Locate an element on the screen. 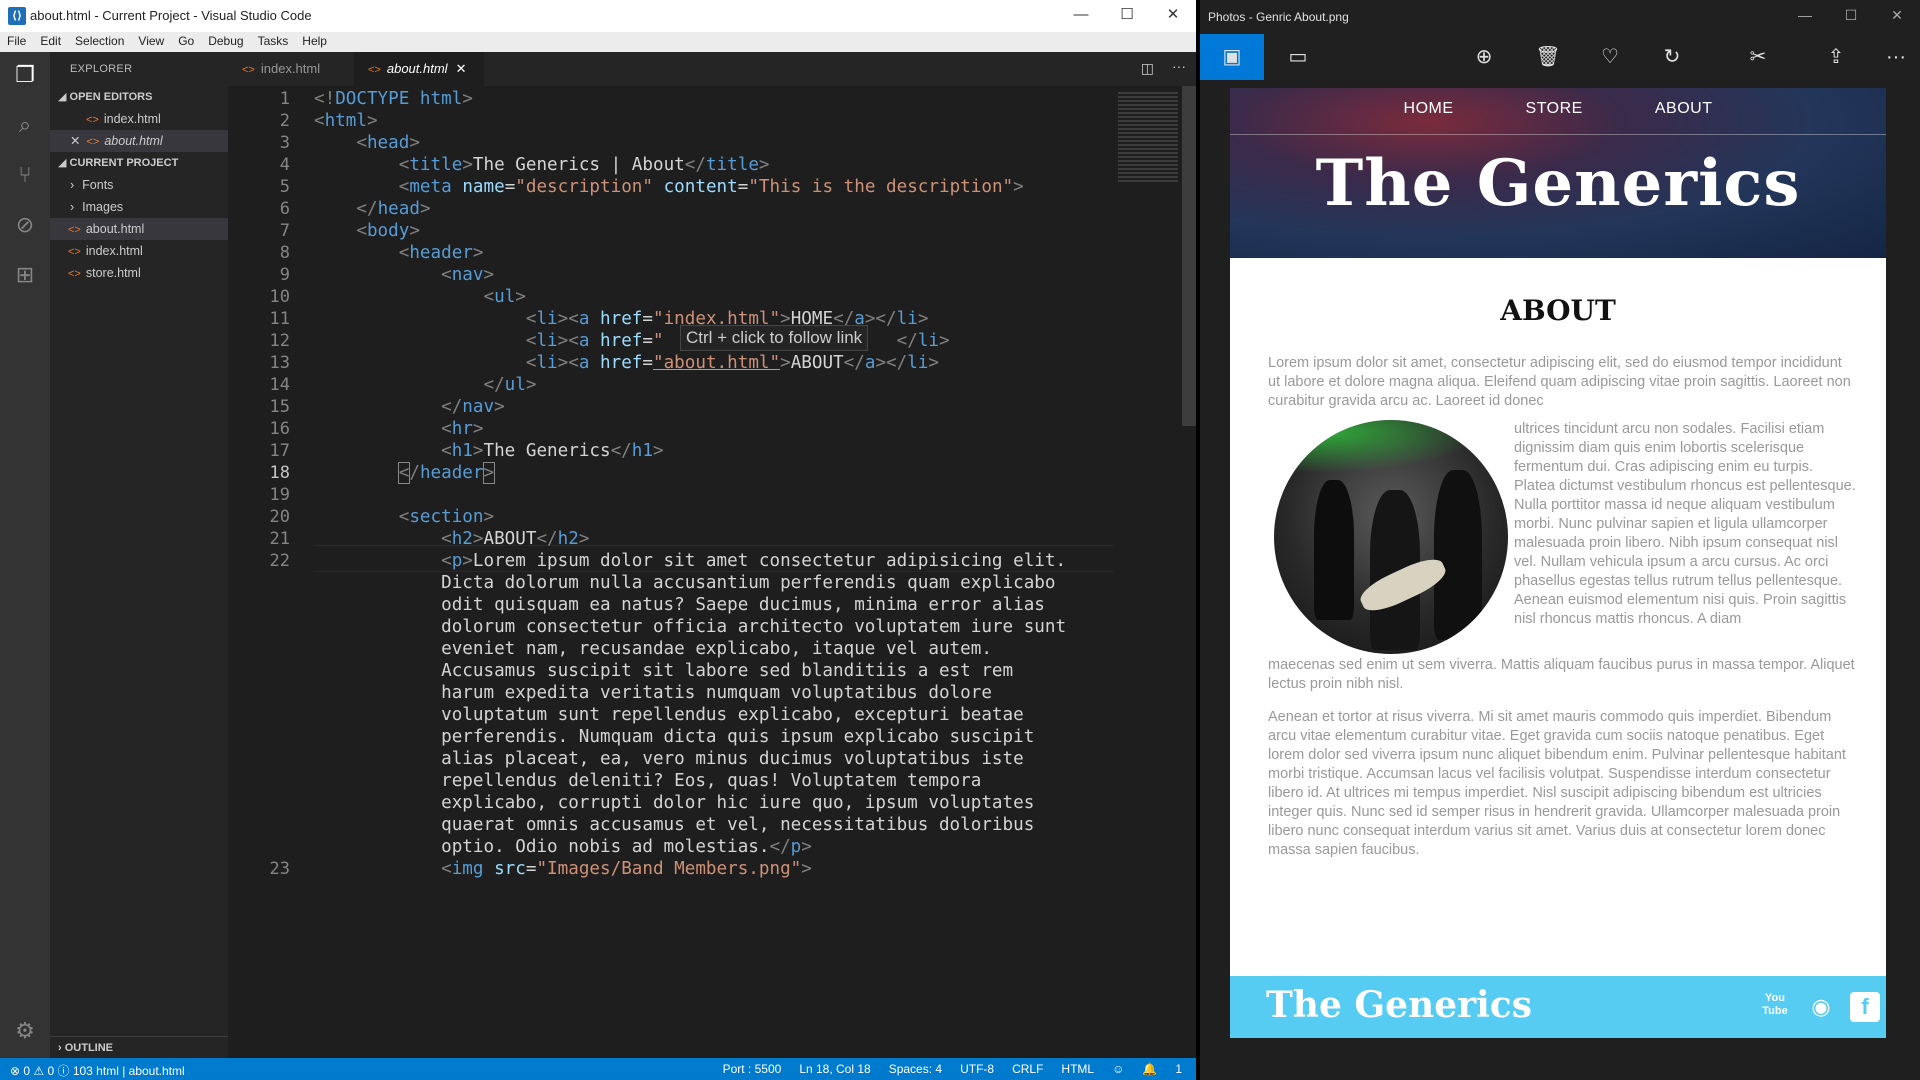 The height and width of the screenshot is (1080, 1920). share-icon: ⇪ is located at coordinates (1836, 57).